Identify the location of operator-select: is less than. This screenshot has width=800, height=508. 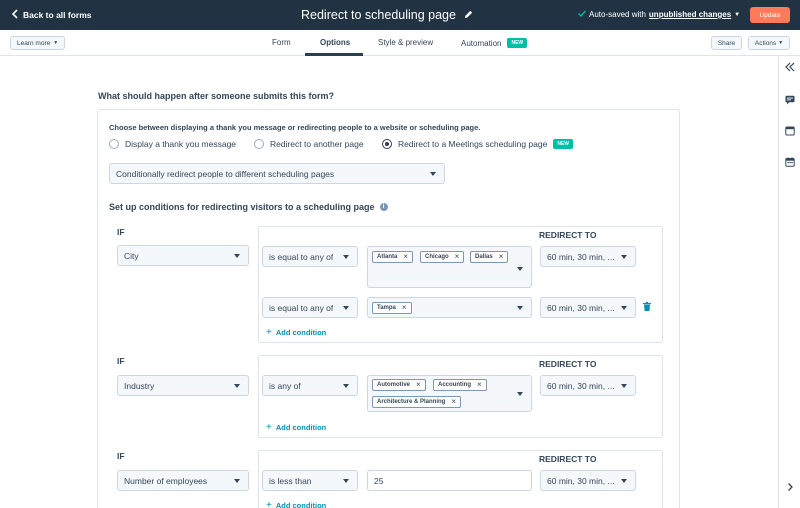
(310, 480).